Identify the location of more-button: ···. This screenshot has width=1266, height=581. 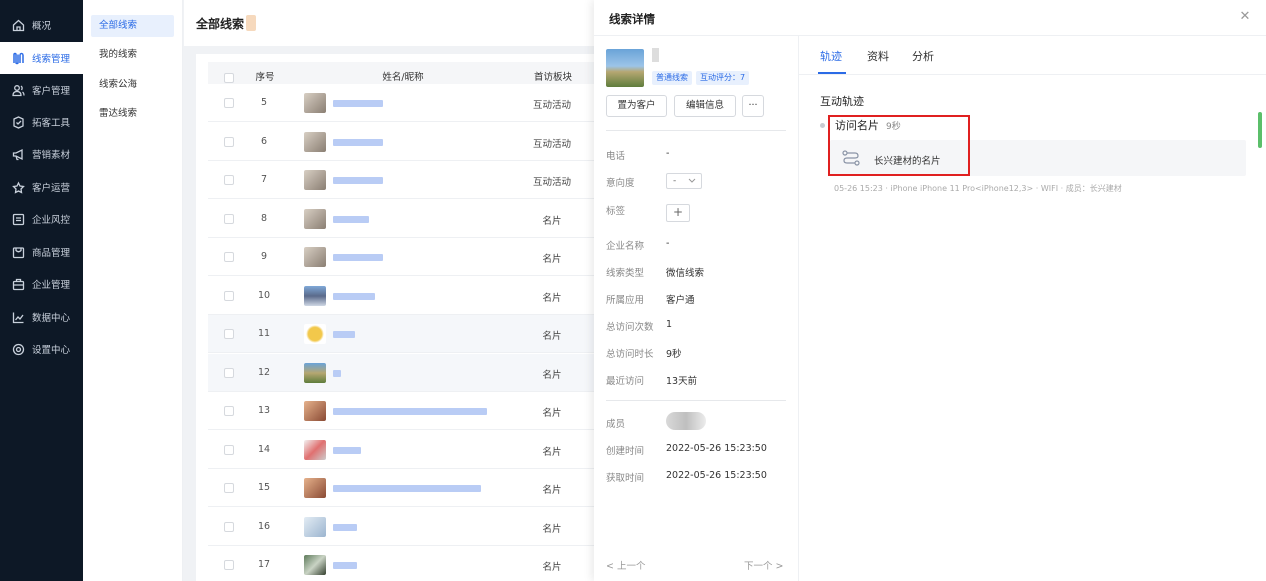
(753, 106).